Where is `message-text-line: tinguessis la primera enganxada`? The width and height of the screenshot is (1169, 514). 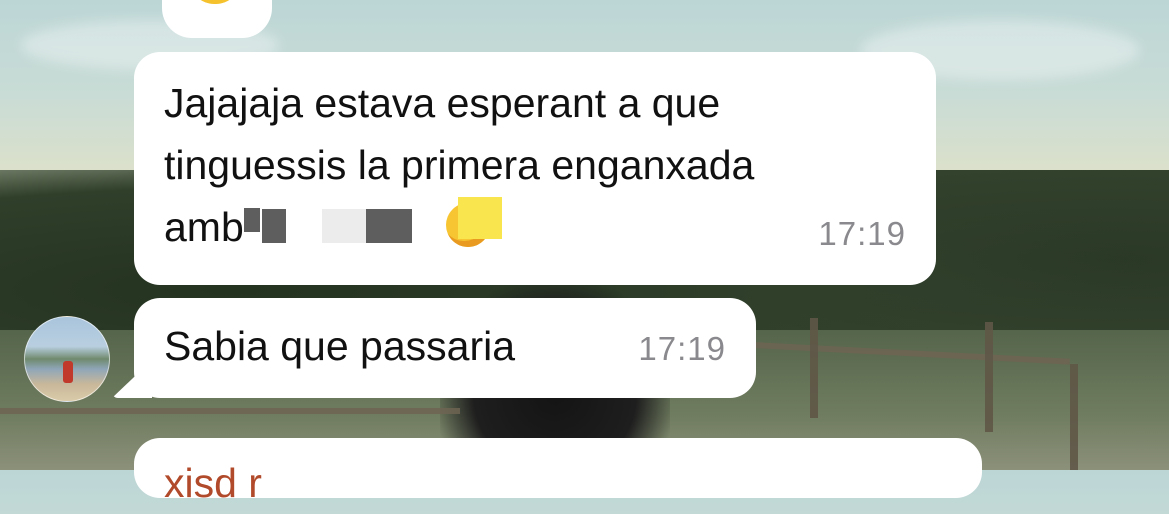 message-text-line: tinguessis la primera enganxada is located at coordinates (459, 165).